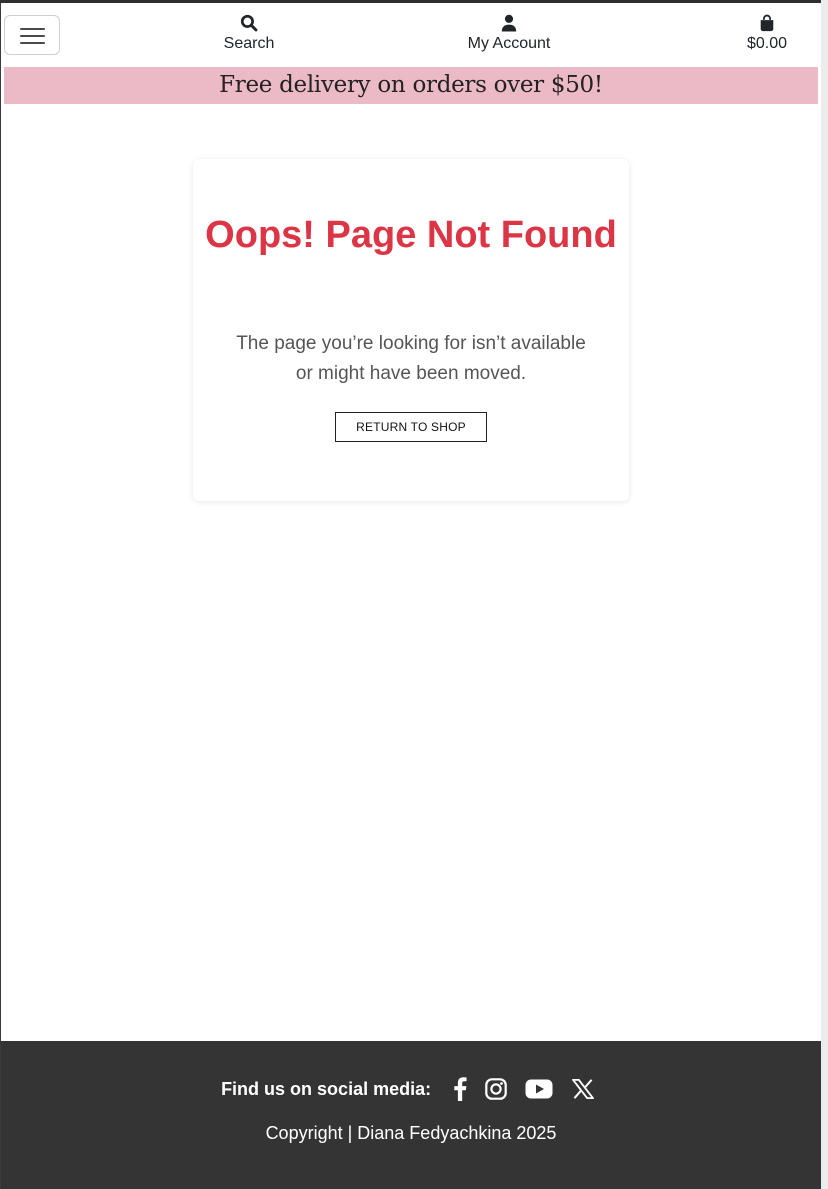  What do you see at coordinates (509, 43) in the screenshot?
I see `my-account-label: My Account` at bounding box center [509, 43].